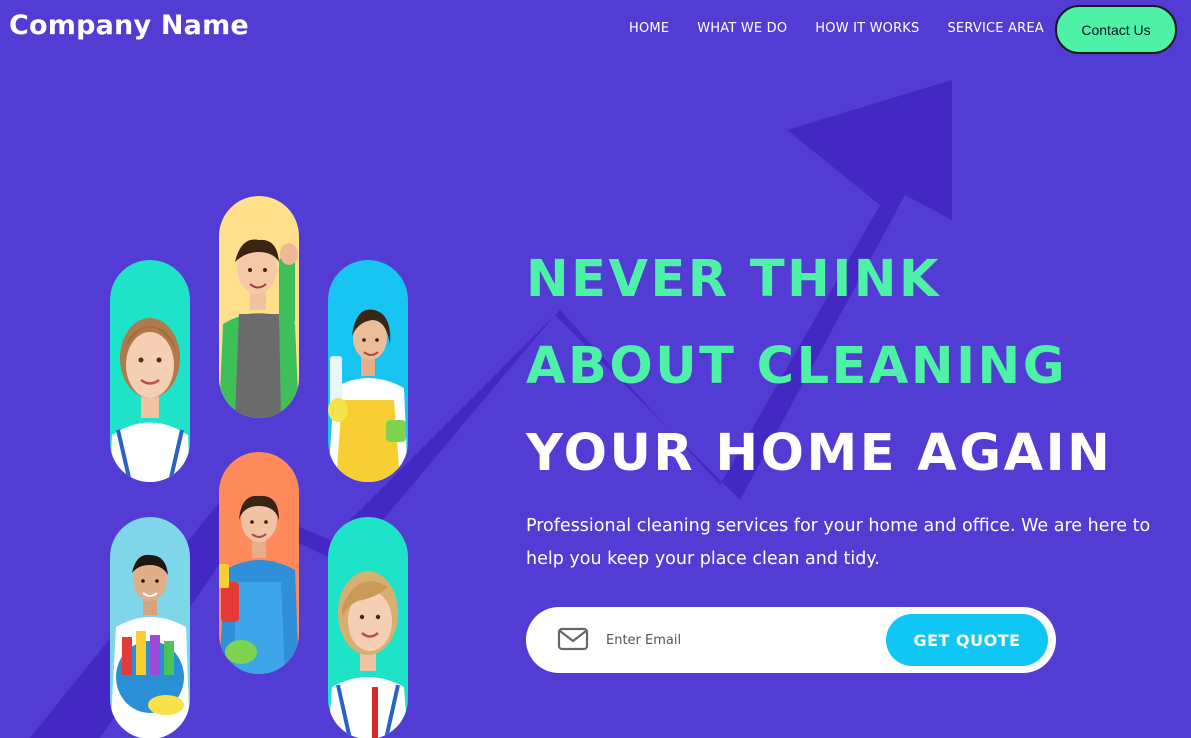 Image resolution: width=1191 pixels, height=738 pixels. What do you see at coordinates (741, 640) in the screenshot?
I see `email-input` at bounding box center [741, 640].